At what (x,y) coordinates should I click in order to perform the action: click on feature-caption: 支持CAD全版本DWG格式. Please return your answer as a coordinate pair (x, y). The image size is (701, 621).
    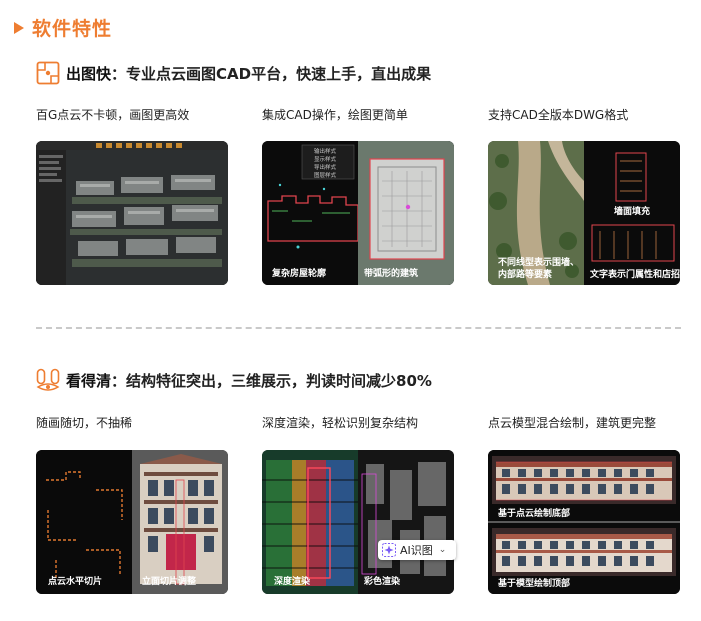
    Looking at the image, I should click on (558, 115).